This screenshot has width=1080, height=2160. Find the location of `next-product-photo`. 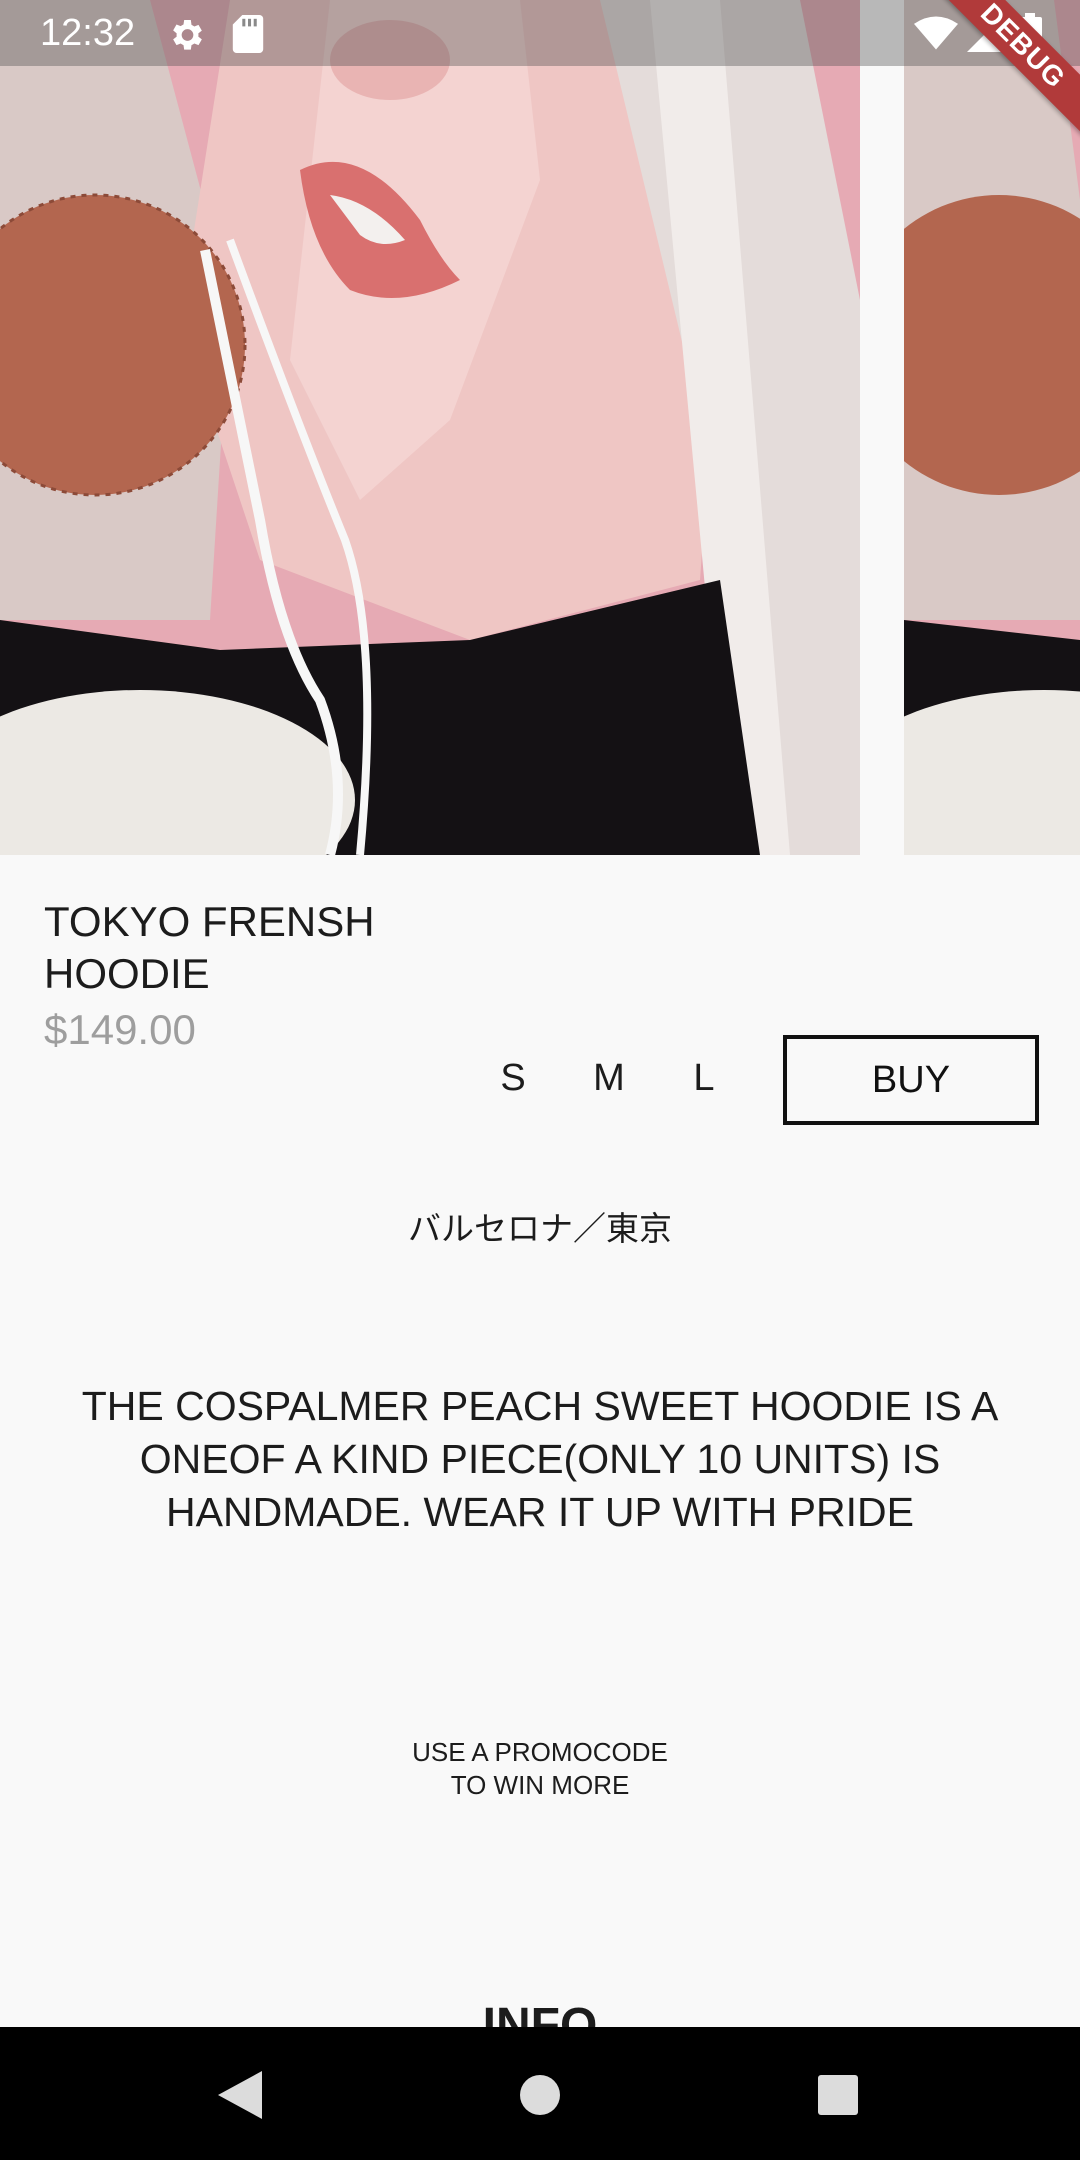

next-product-photo is located at coordinates (992, 427).